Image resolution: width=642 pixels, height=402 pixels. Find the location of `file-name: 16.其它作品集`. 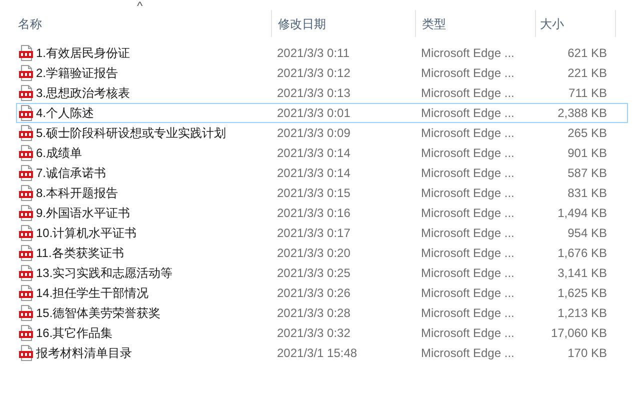

file-name: 16.其它作品集 is located at coordinates (74, 333).